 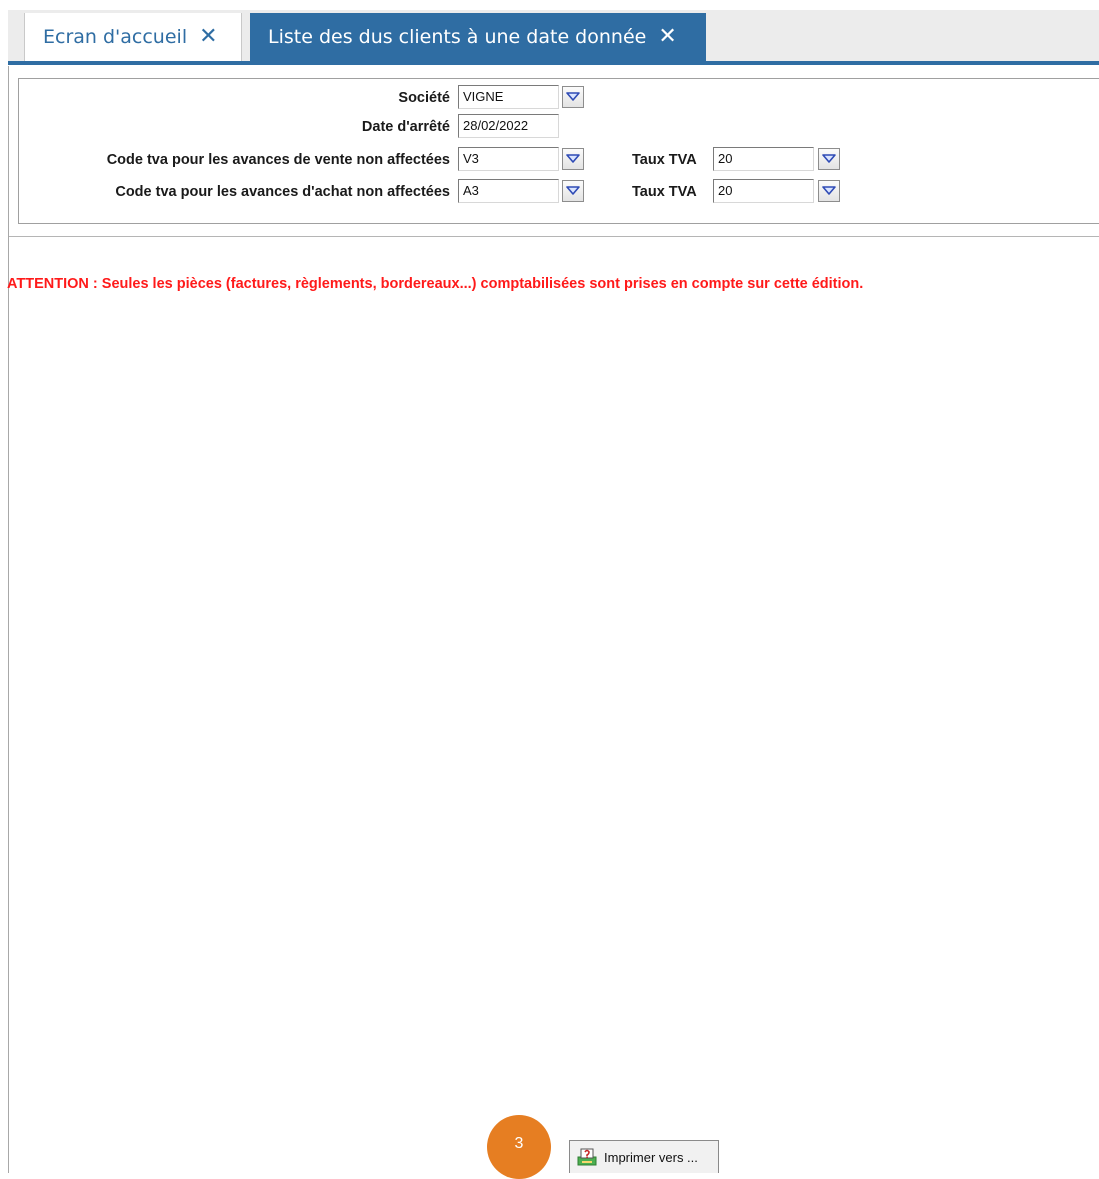 I want to click on printer-icon, so click(x=587, y=1157).